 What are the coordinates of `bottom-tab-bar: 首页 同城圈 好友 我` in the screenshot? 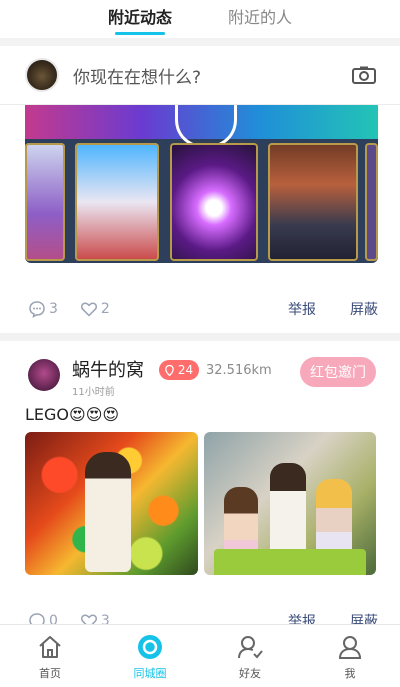 It's located at (200, 655).